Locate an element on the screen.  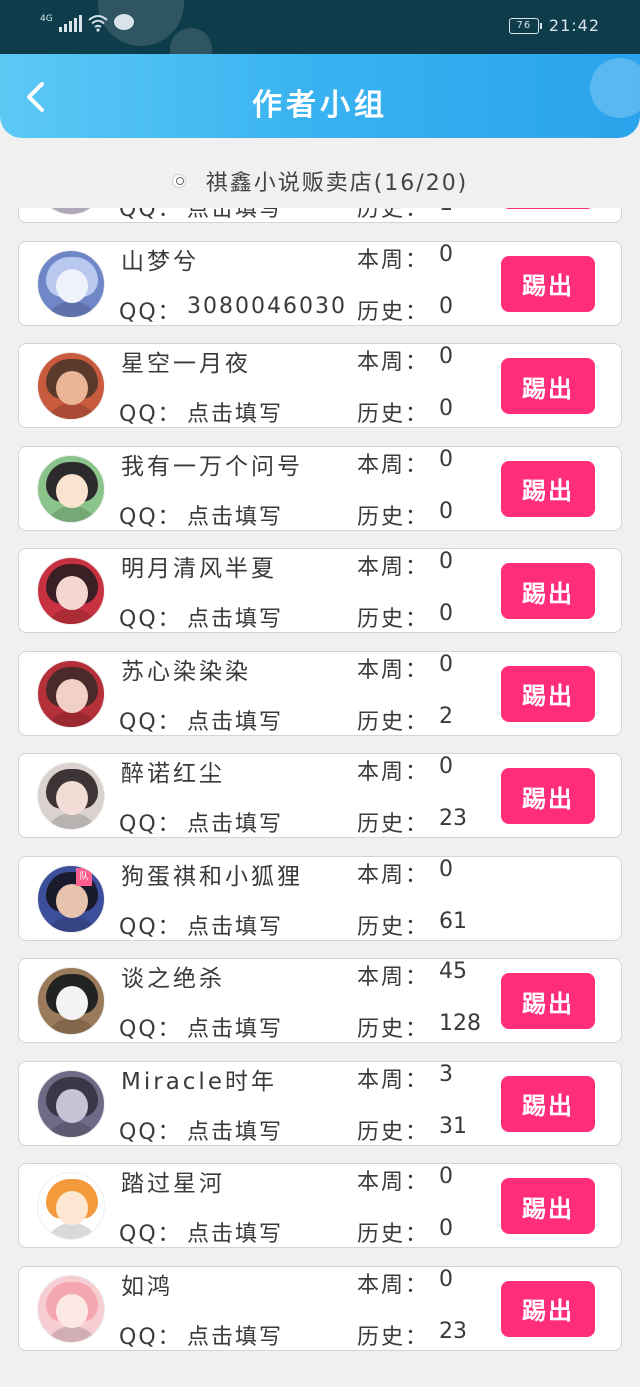
group-icon is located at coordinates (178, 181).